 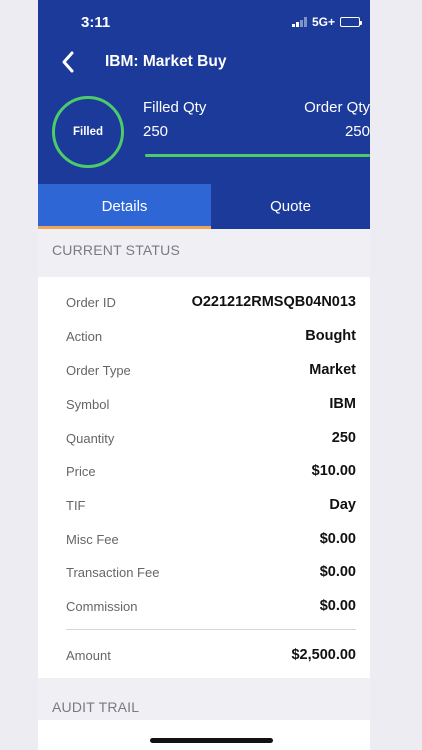 I want to click on detail-row-order-id: Order ID O221212RMSQB04N013, so click(x=211, y=302).